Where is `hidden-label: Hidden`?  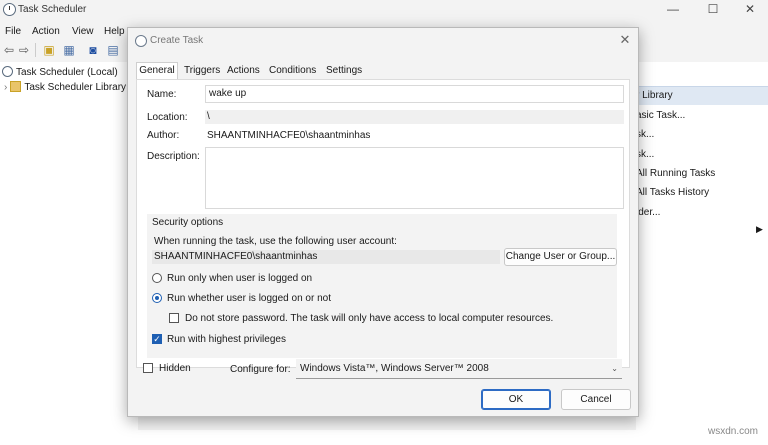 hidden-label: Hidden is located at coordinates (175, 368).